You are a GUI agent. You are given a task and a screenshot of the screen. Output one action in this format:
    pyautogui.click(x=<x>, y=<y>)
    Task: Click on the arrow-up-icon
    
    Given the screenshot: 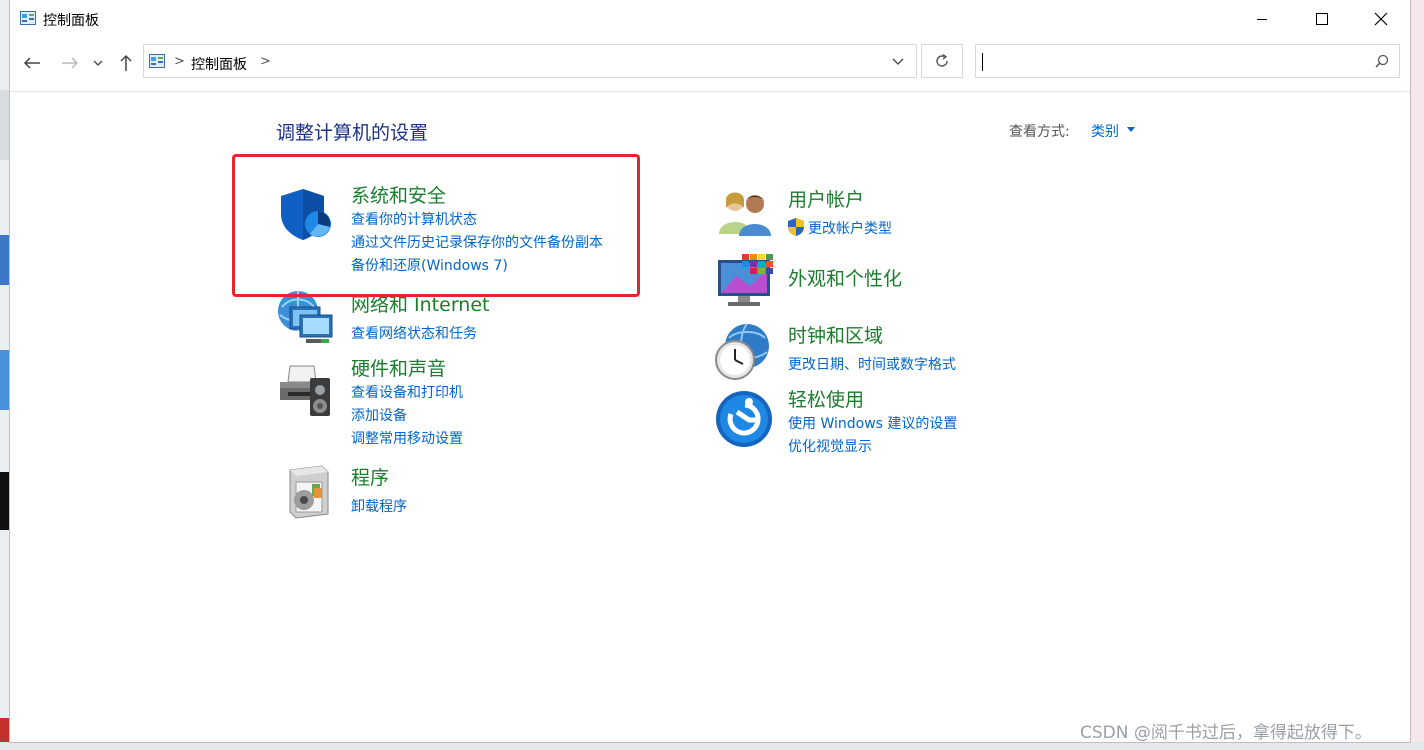 What is the action you would take?
    pyautogui.click(x=126, y=62)
    